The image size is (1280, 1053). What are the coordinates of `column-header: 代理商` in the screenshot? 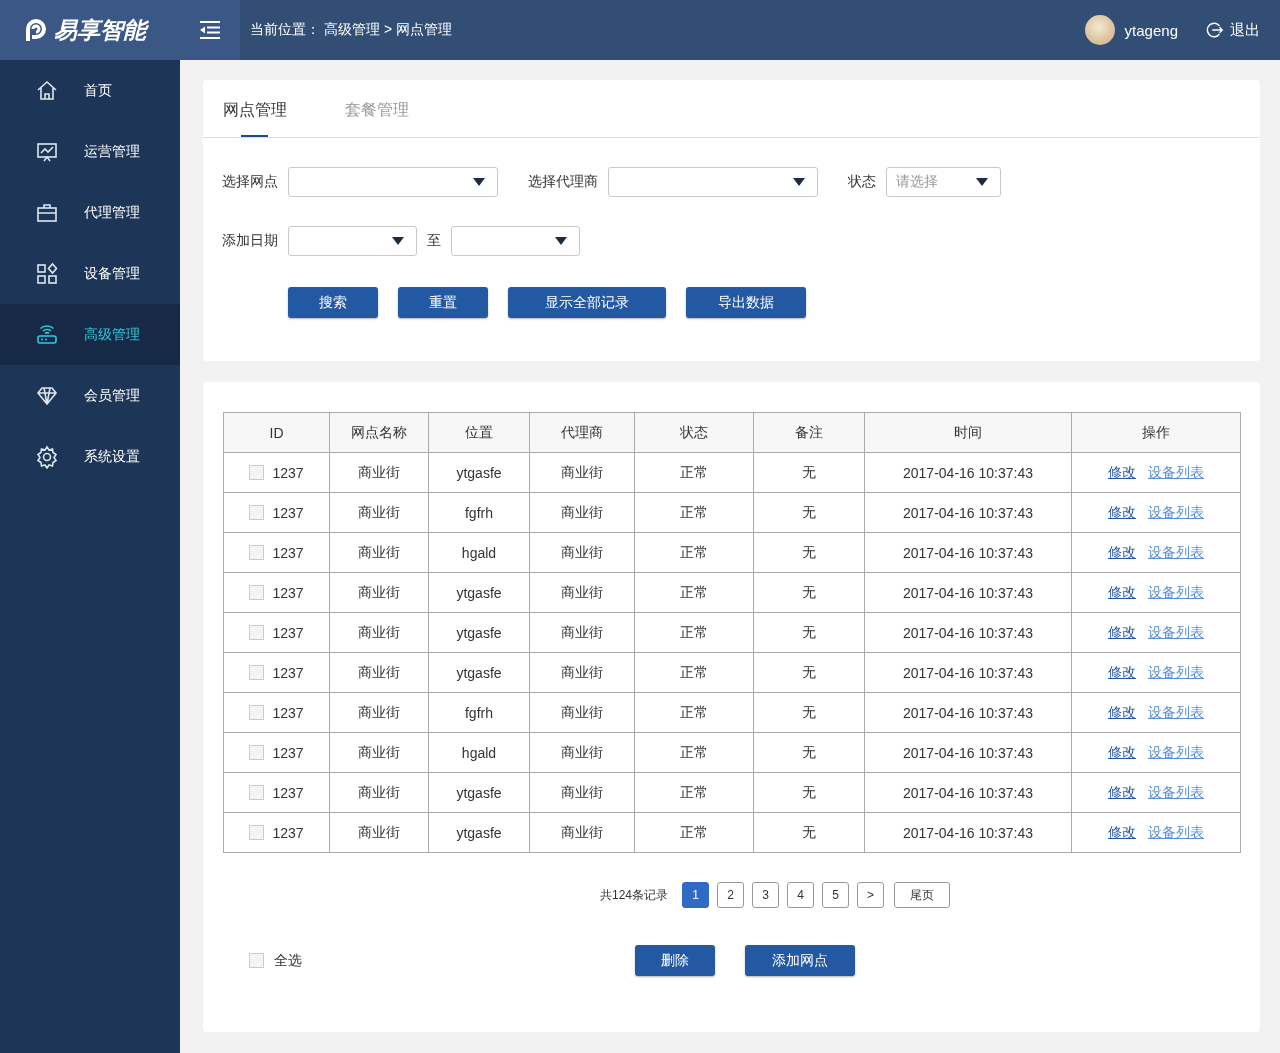 It's located at (581, 432).